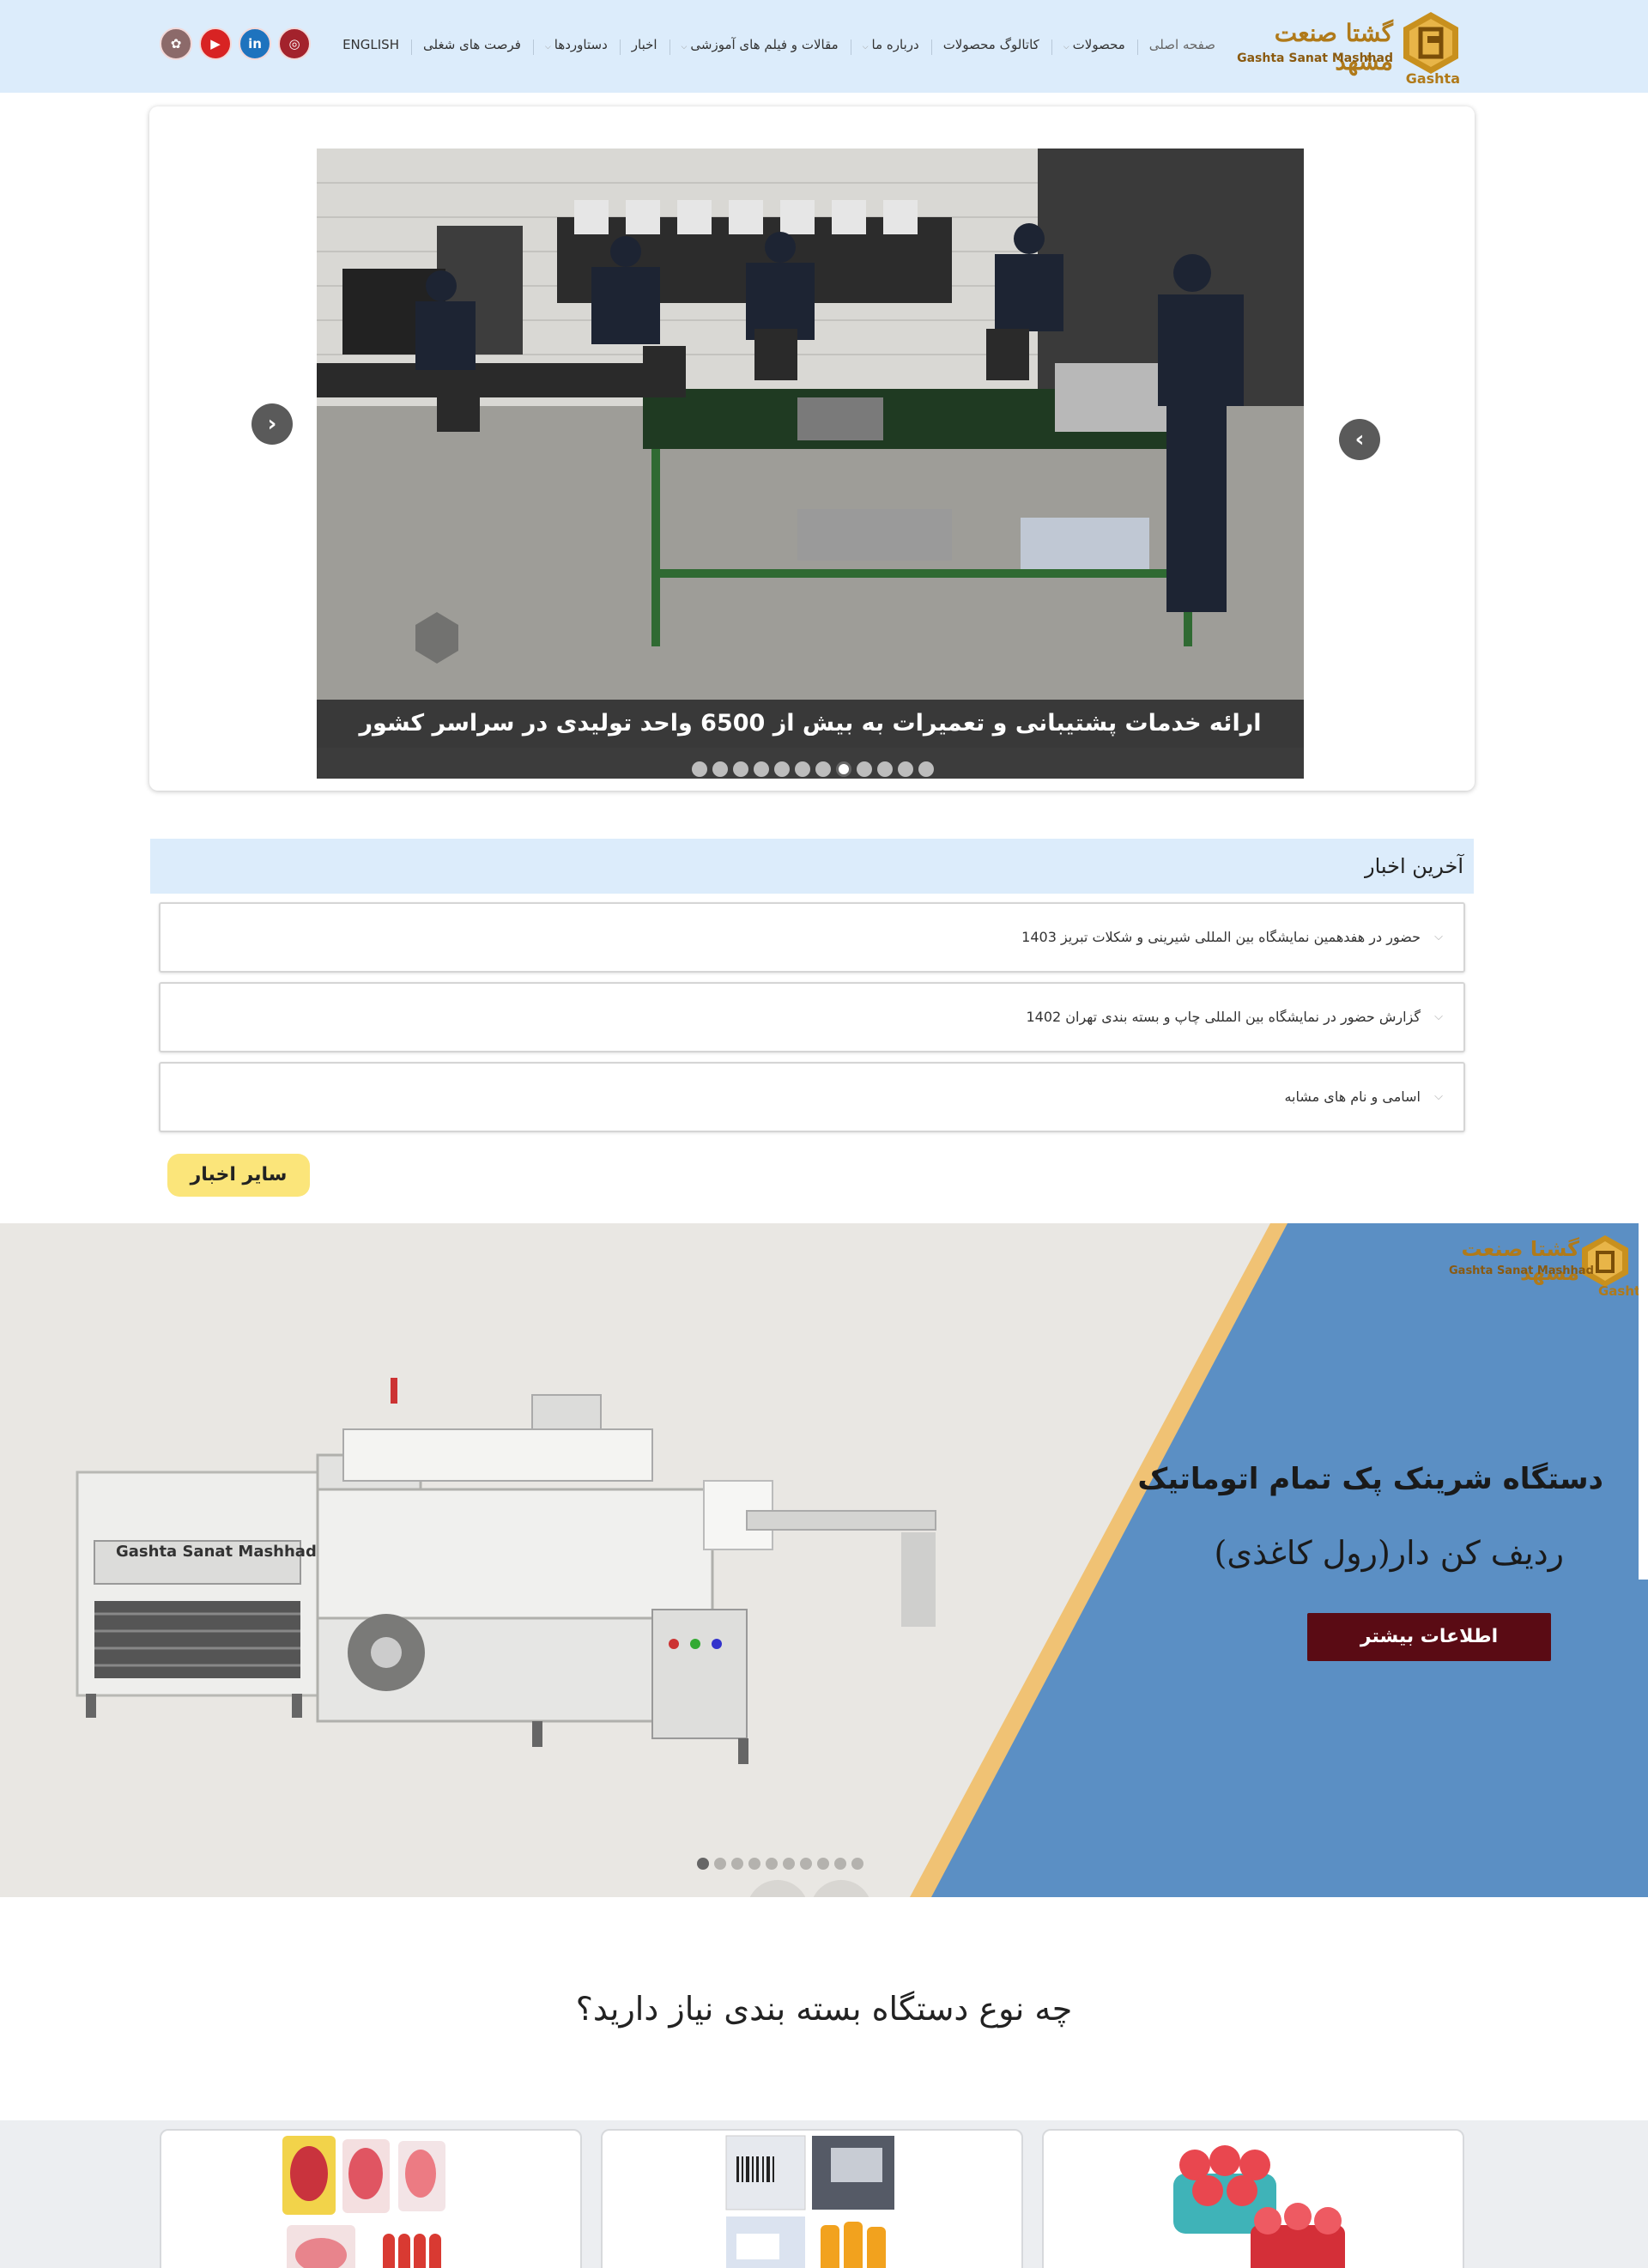 The height and width of the screenshot is (2268, 1648). What do you see at coordinates (1520, 1261) in the screenshot?
I see `banner-logo-persian: گشتا صنعت مشهد` at bounding box center [1520, 1261].